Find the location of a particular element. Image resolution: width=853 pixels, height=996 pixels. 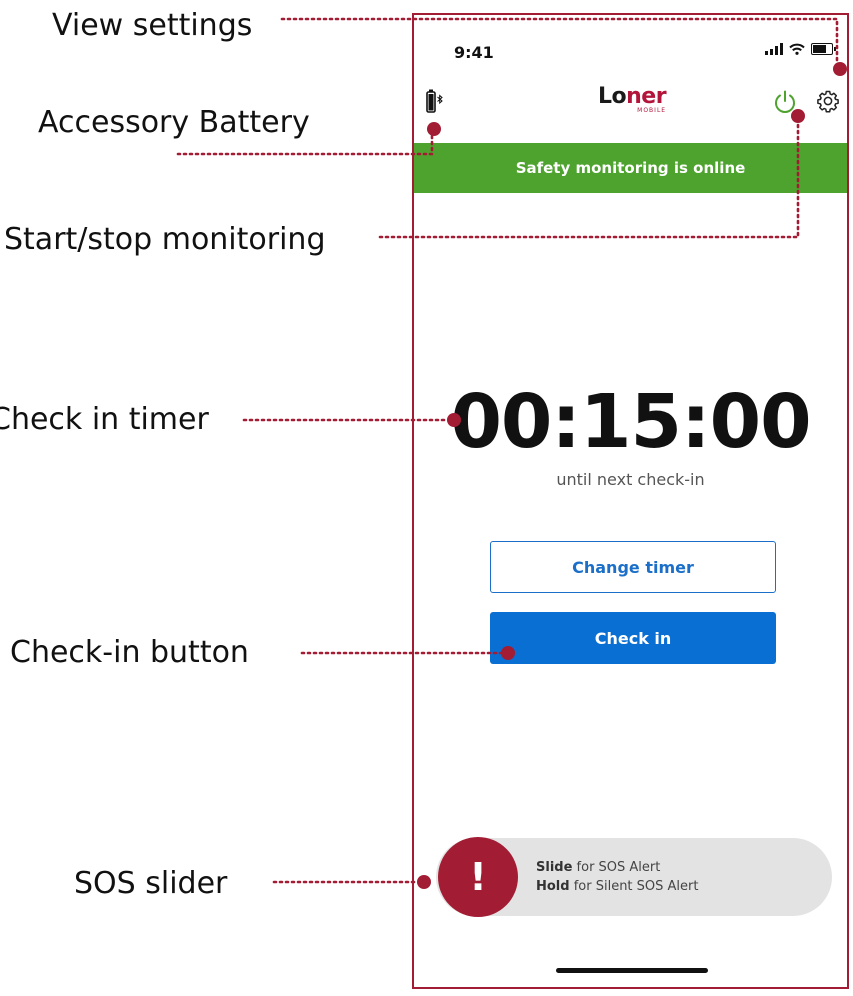

status-icons is located at coordinates (800, 49).